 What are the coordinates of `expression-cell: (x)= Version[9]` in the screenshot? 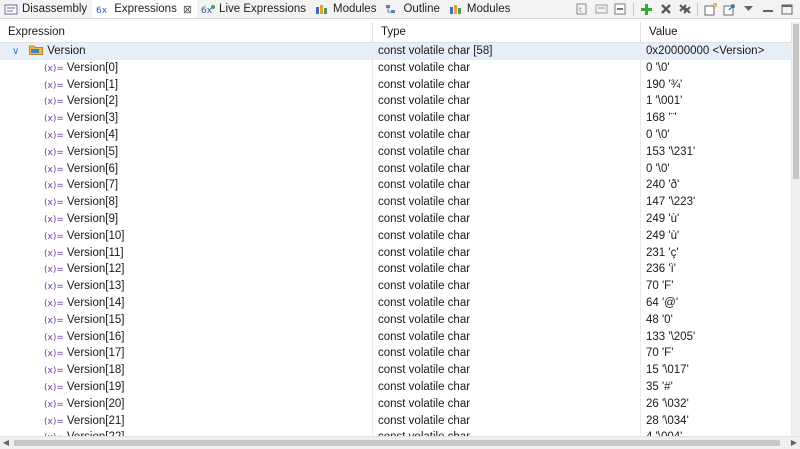 It's located at (186, 219).